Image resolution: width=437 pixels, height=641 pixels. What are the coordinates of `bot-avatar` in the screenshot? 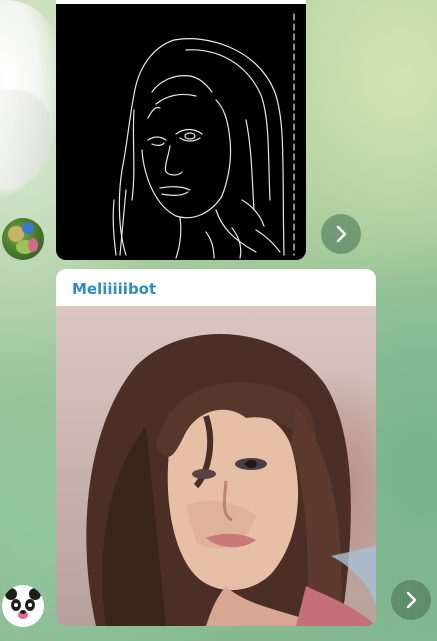 It's located at (23, 606).